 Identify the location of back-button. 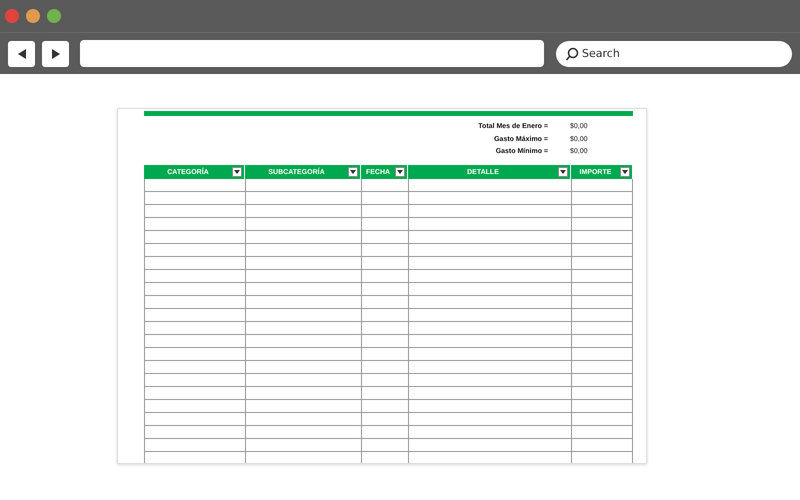
(21, 53).